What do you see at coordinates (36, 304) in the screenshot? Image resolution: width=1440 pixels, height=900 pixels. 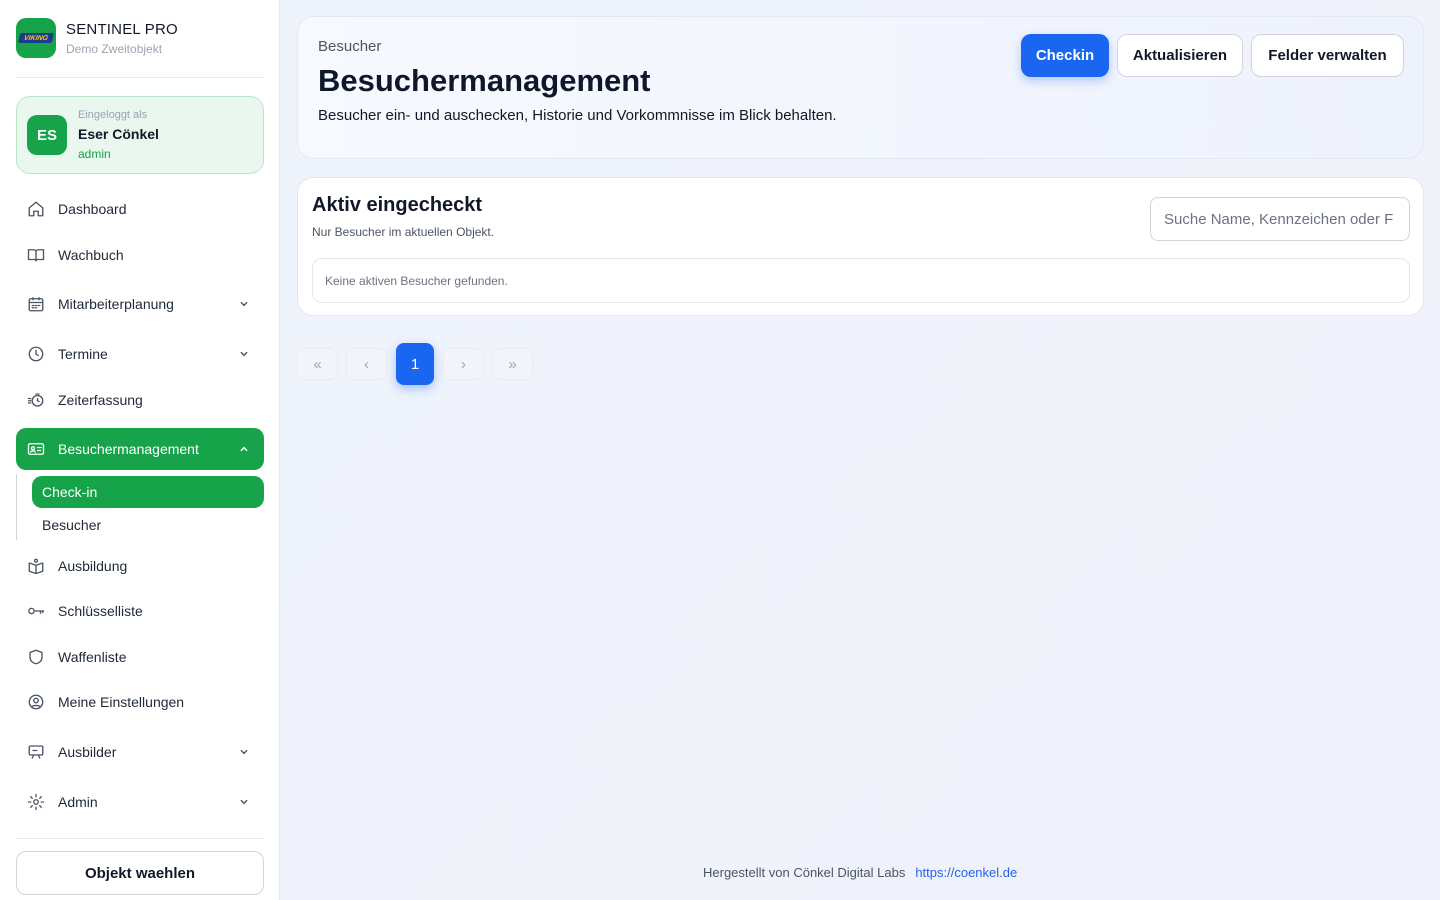 I see `calendar-icon` at bounding box center [36, 304].